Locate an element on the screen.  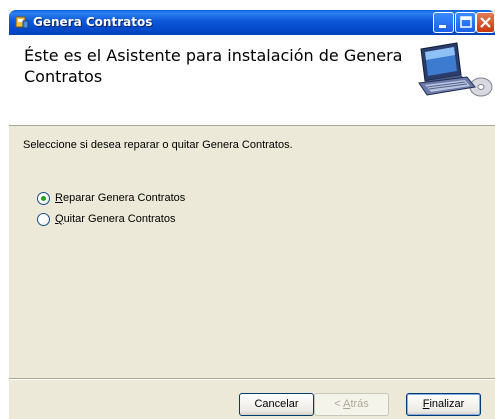
cancel-button: Cancelar is located at coordinates (276, 404).